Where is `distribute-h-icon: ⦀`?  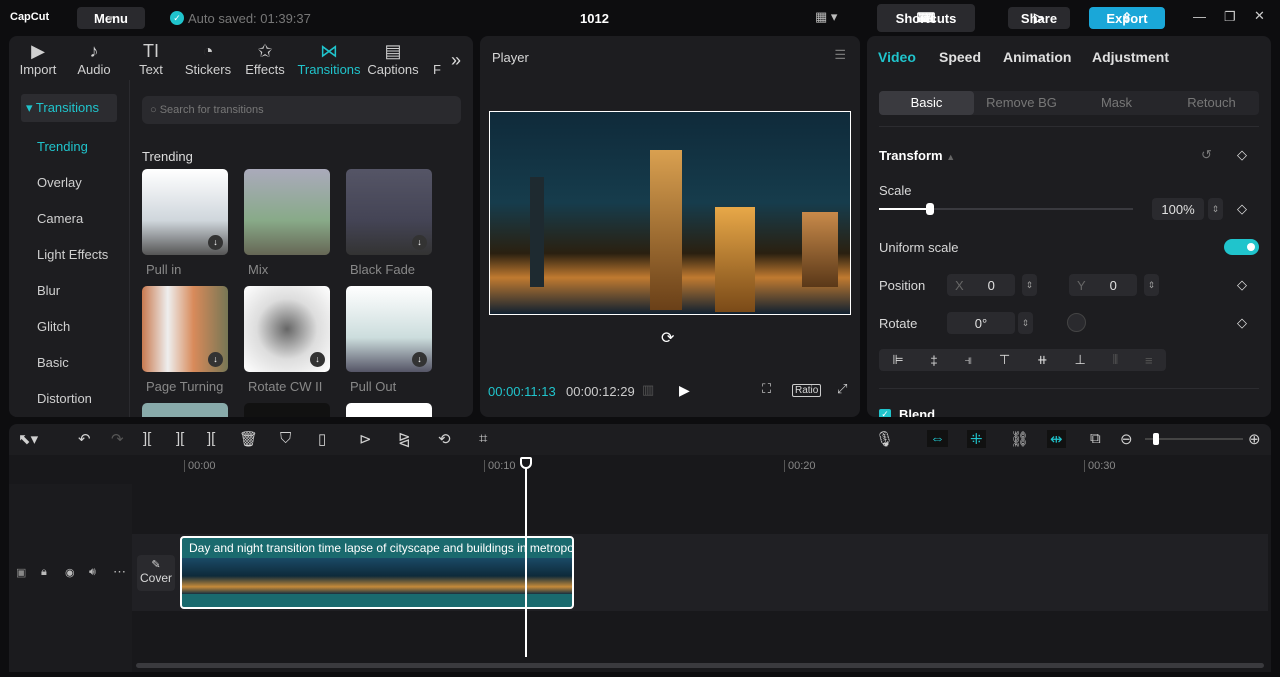
distribute-h-icon: ⦀ is located at coordinates (1116, 360).